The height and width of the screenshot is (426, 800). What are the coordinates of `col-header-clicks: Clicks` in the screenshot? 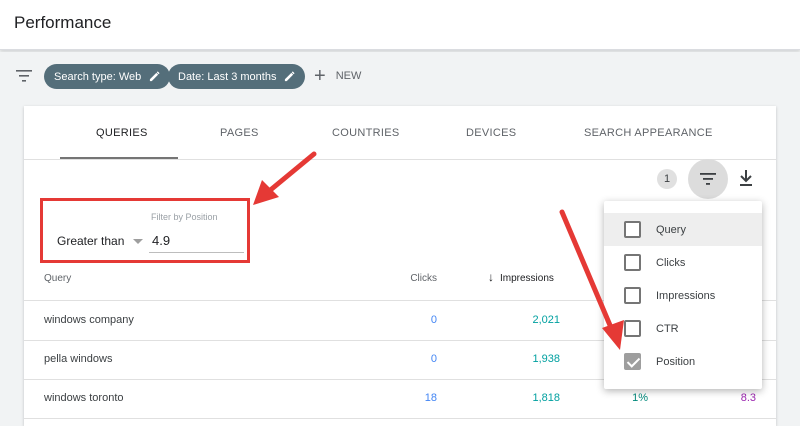 It's located at (423, 278).